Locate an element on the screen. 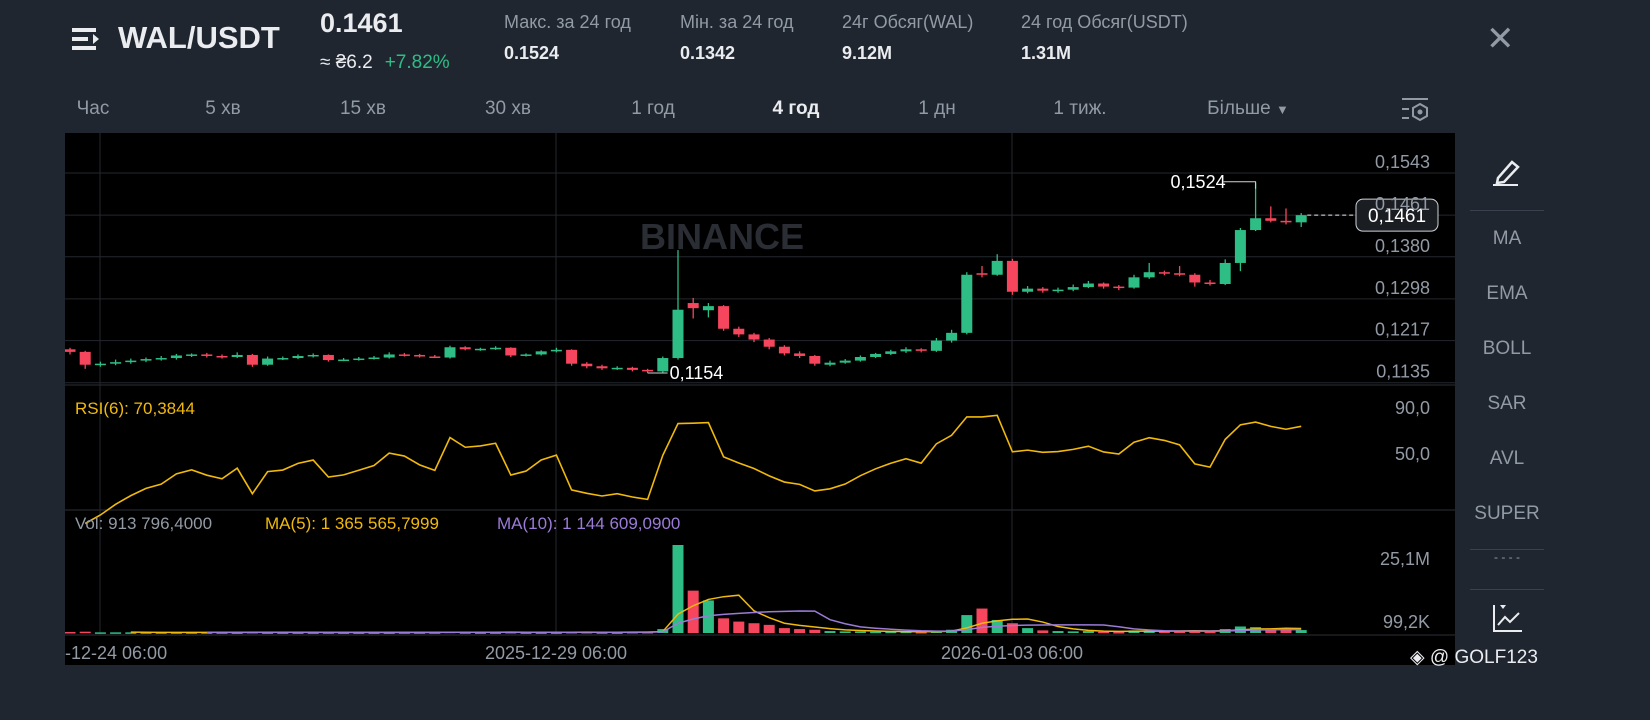 The width and height of the screenshot is (1650, 720). indicator-super: SUPER is located at coordinates (1507, 514).